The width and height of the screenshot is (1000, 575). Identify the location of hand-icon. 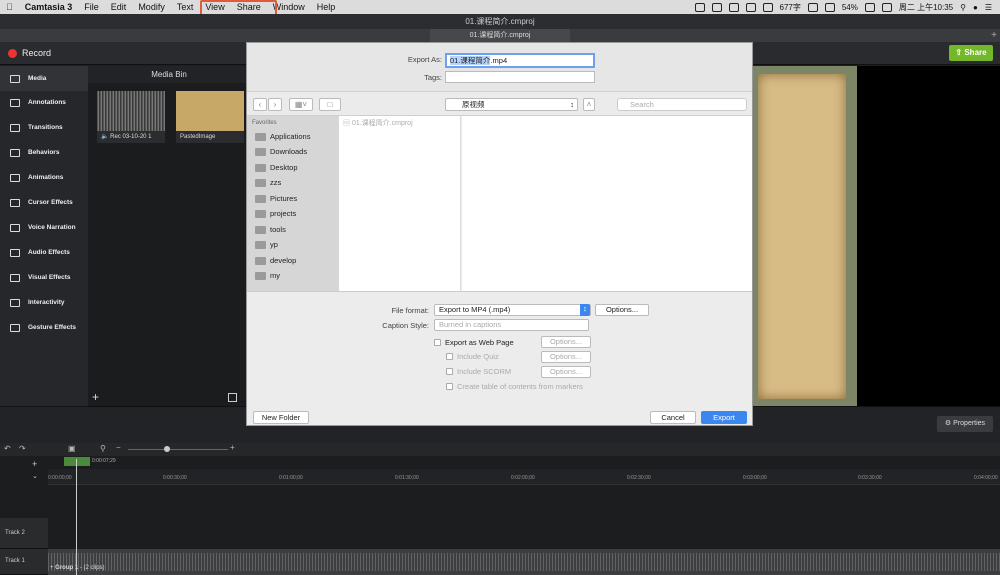
(15, 327).